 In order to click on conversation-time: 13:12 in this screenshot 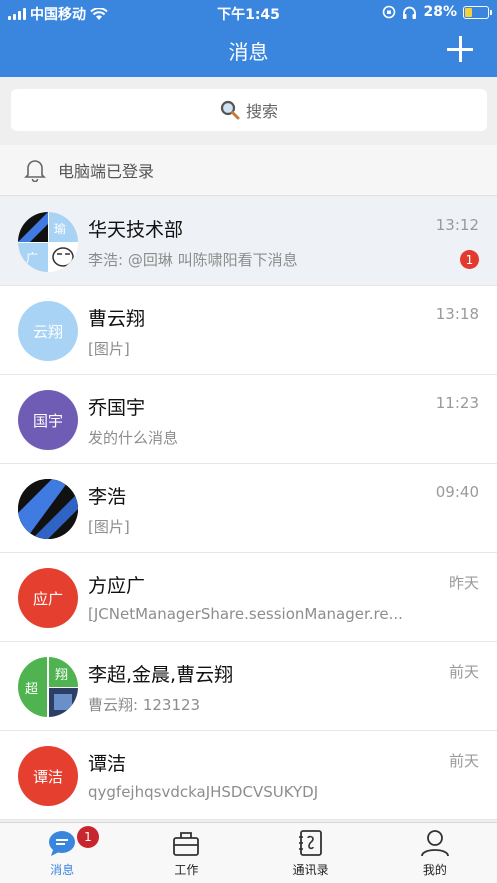, I will do `click(457, 225)`.